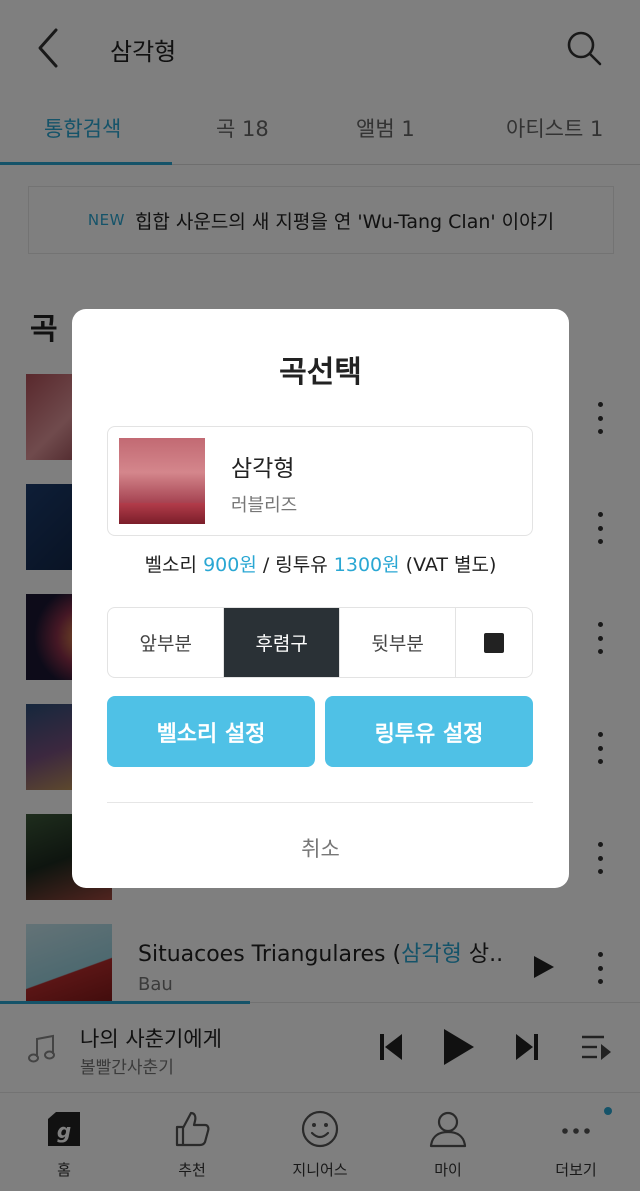 This screenshot has width=640, height=1191. Describe the element at coordinates (166, 642) in the screenshot. I see `segment-intro: 앞부분` at that location.